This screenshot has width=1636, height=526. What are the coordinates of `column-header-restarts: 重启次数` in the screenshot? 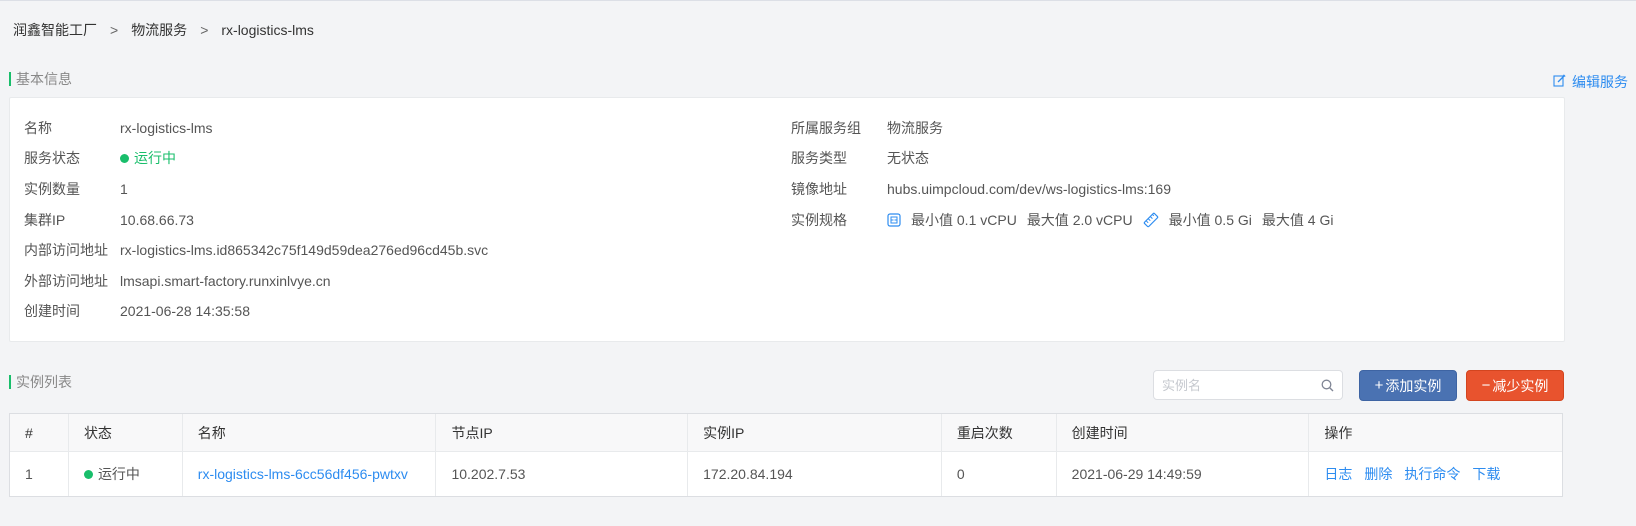 It's located at (999, 432).